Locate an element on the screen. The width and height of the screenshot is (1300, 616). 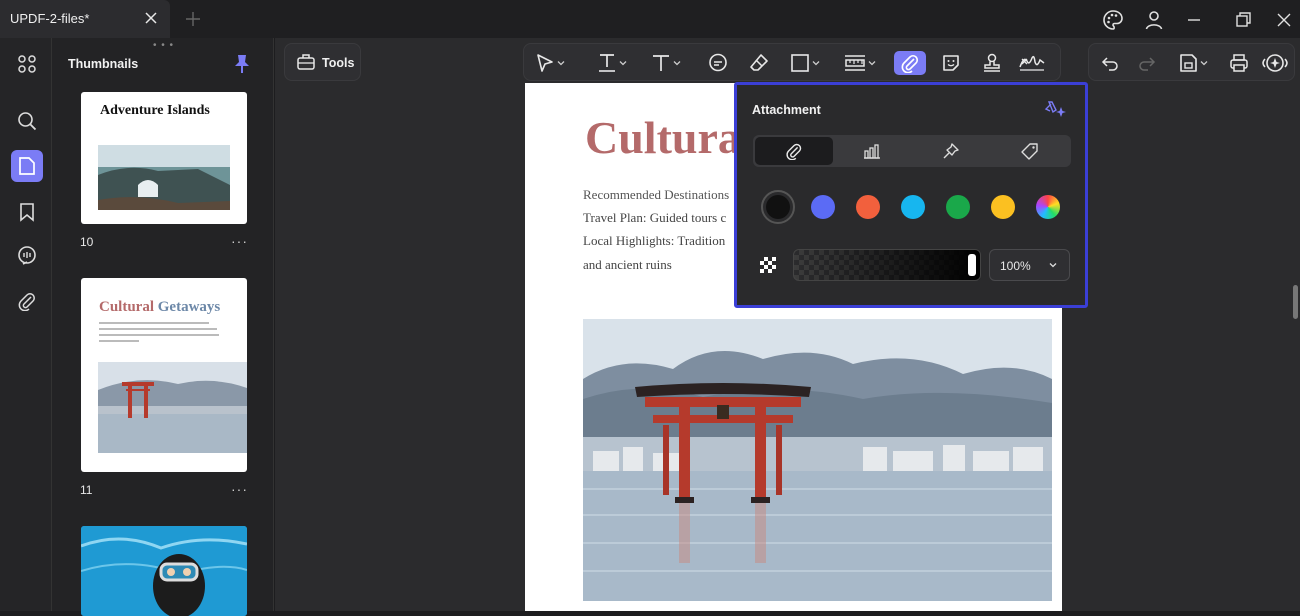
comment-tool is located at coordinates (718, 63).